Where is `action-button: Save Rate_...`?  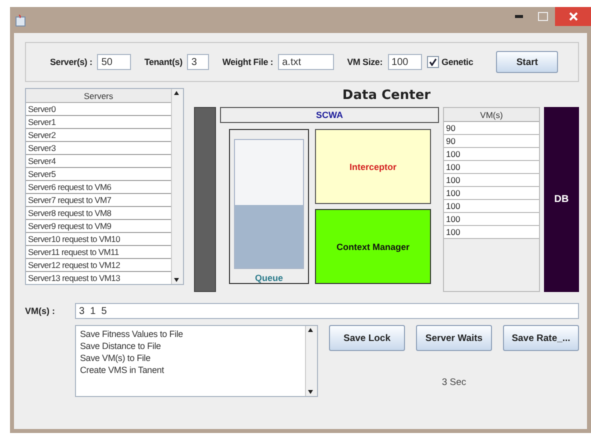
action-button: Save Rate_... is located at coordinates (541, 338).